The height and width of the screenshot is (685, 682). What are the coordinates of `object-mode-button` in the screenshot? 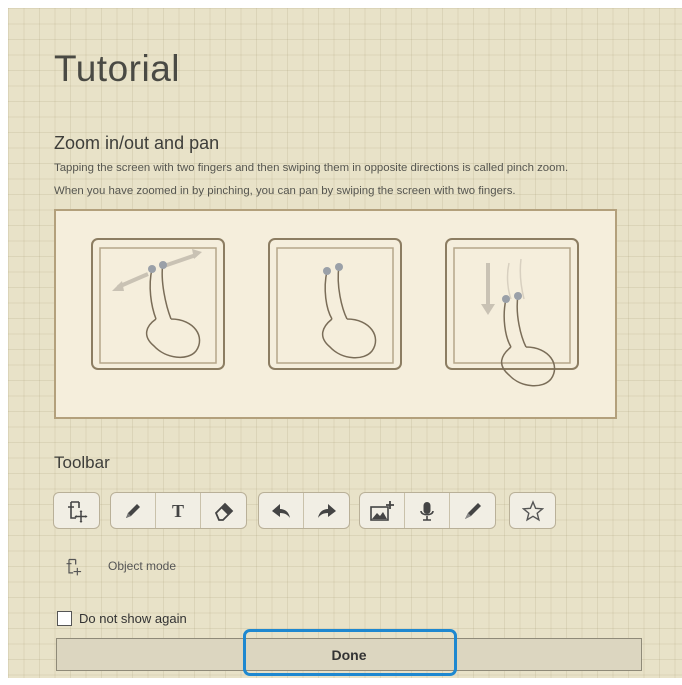 It's located at (76, 510).